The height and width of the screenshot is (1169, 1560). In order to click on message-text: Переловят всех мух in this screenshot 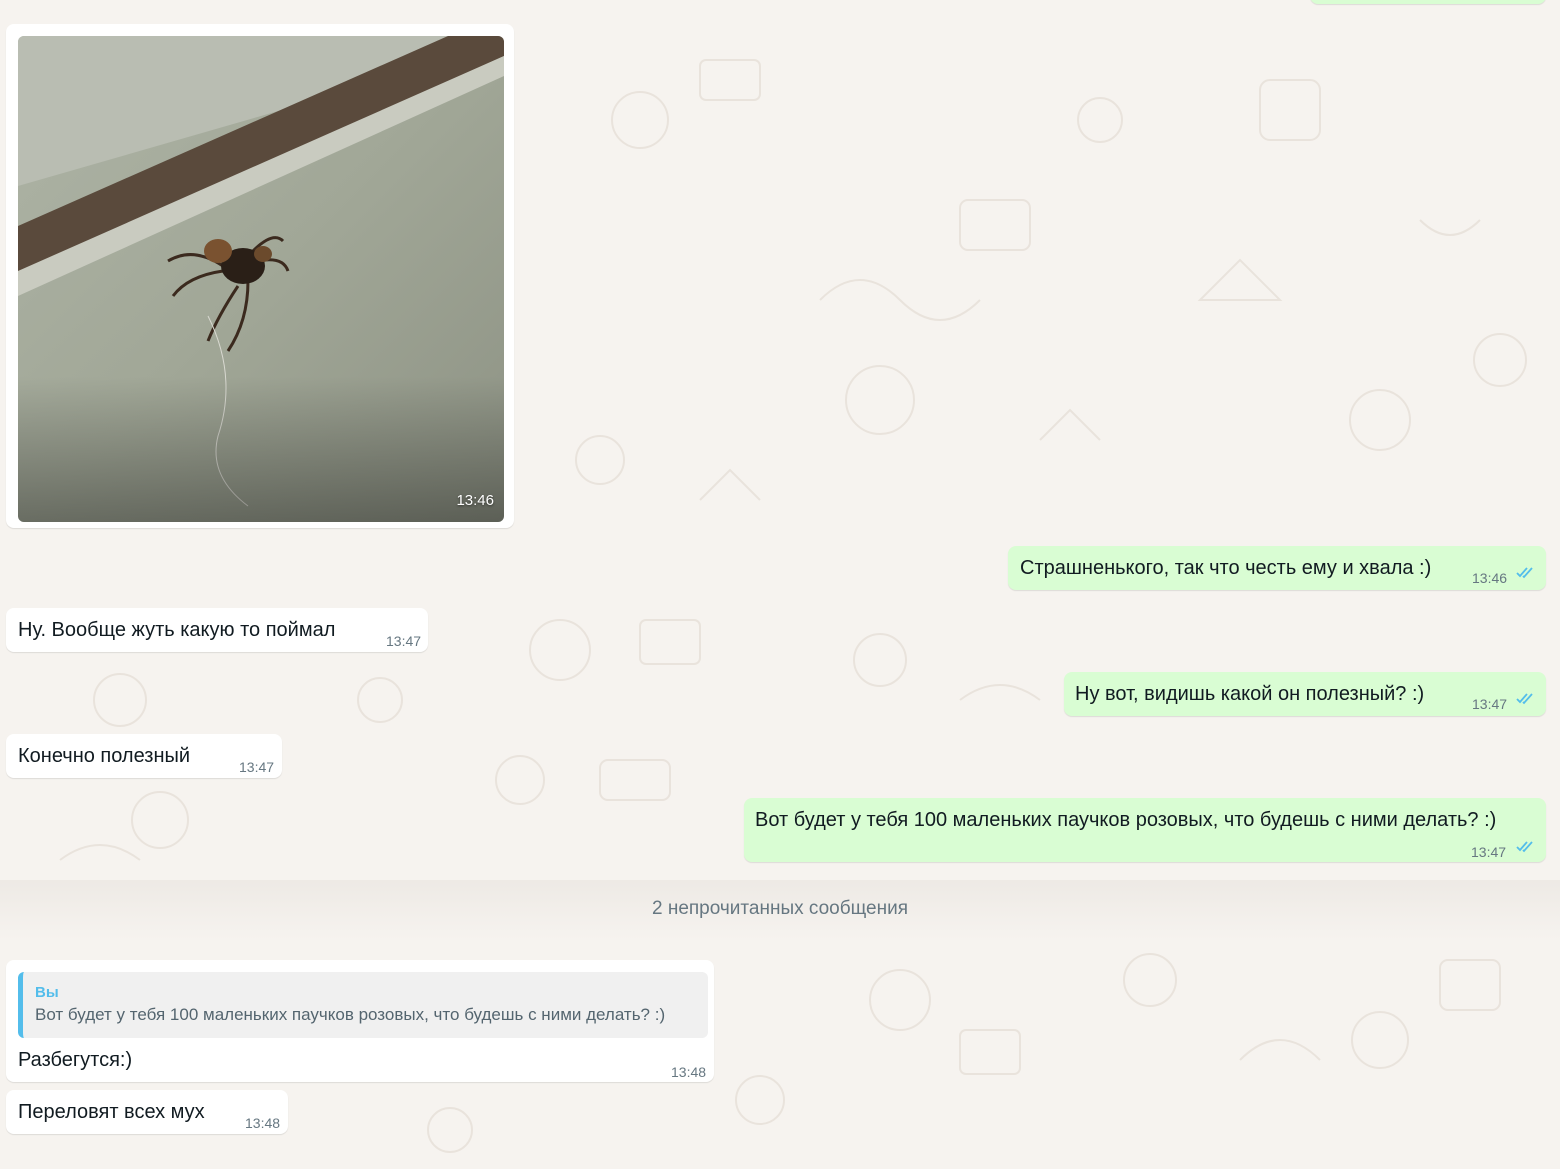, I will do `click(111, 1112)`.